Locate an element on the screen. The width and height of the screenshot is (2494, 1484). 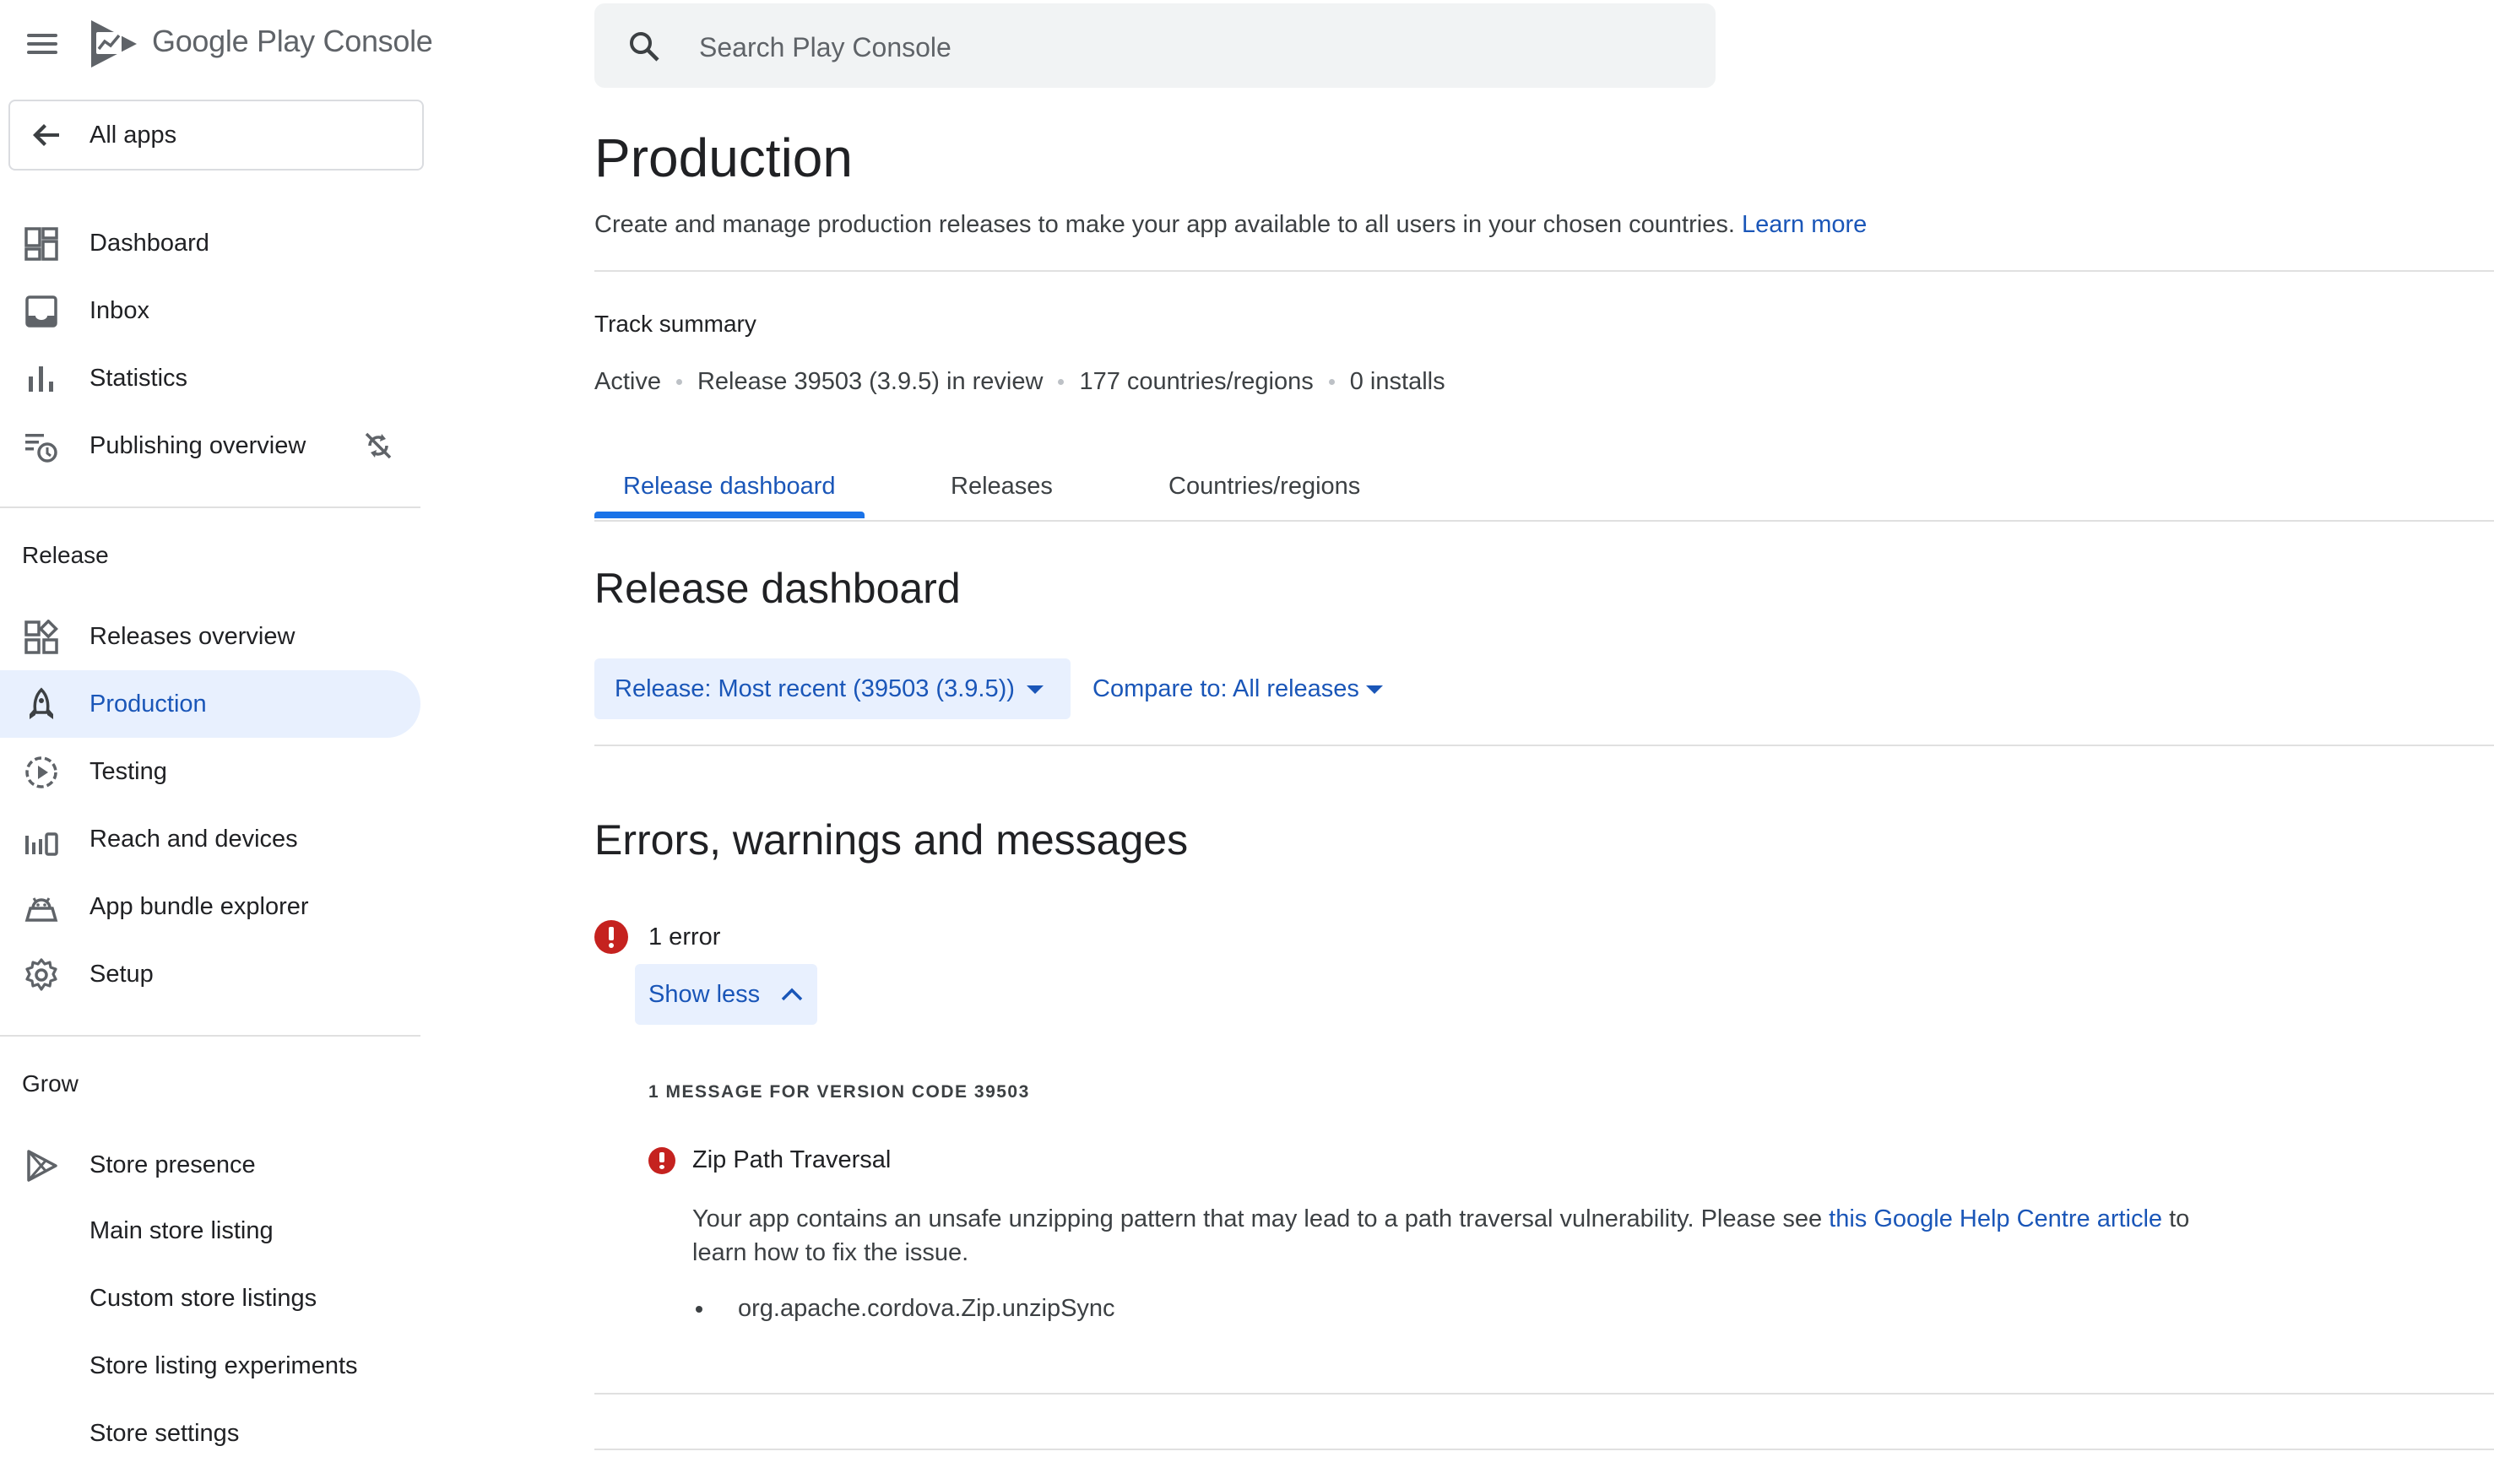
bar-chart-icon is located at coordinates (41, 379).